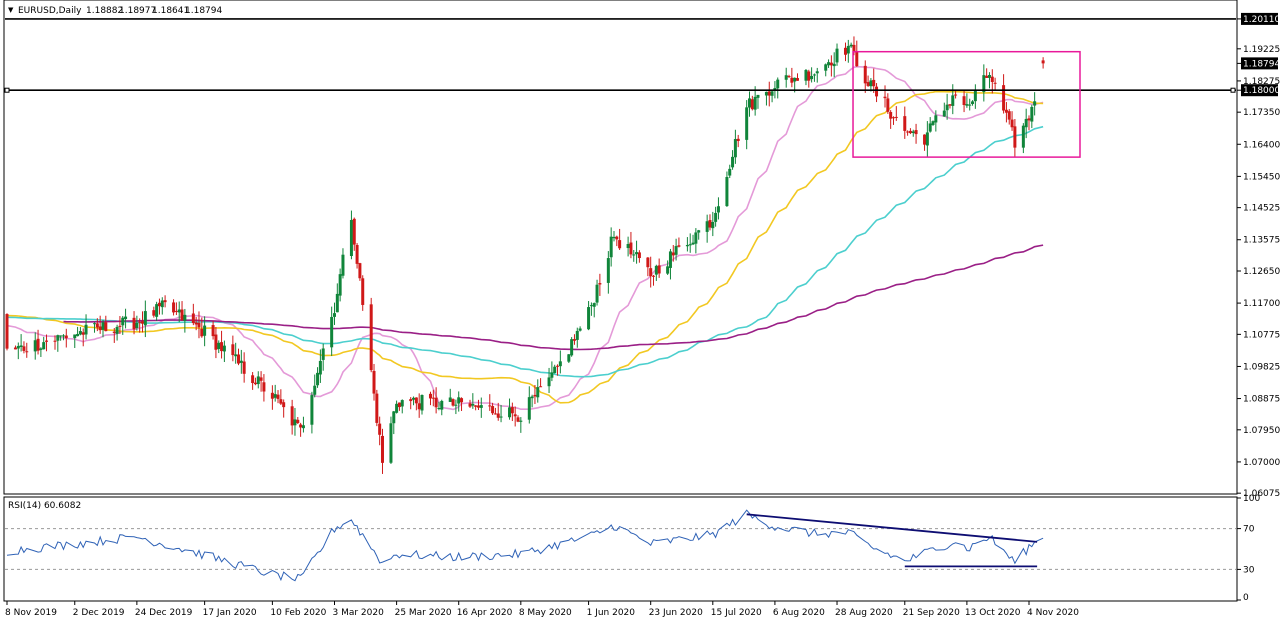 The width and height of the screenshot is (1280, 622). What do you see at coordinates (1053, 613) in the screenshot?
I see `time-tick-label: 4 Nov 2020` at bounding box center [1053, 613].